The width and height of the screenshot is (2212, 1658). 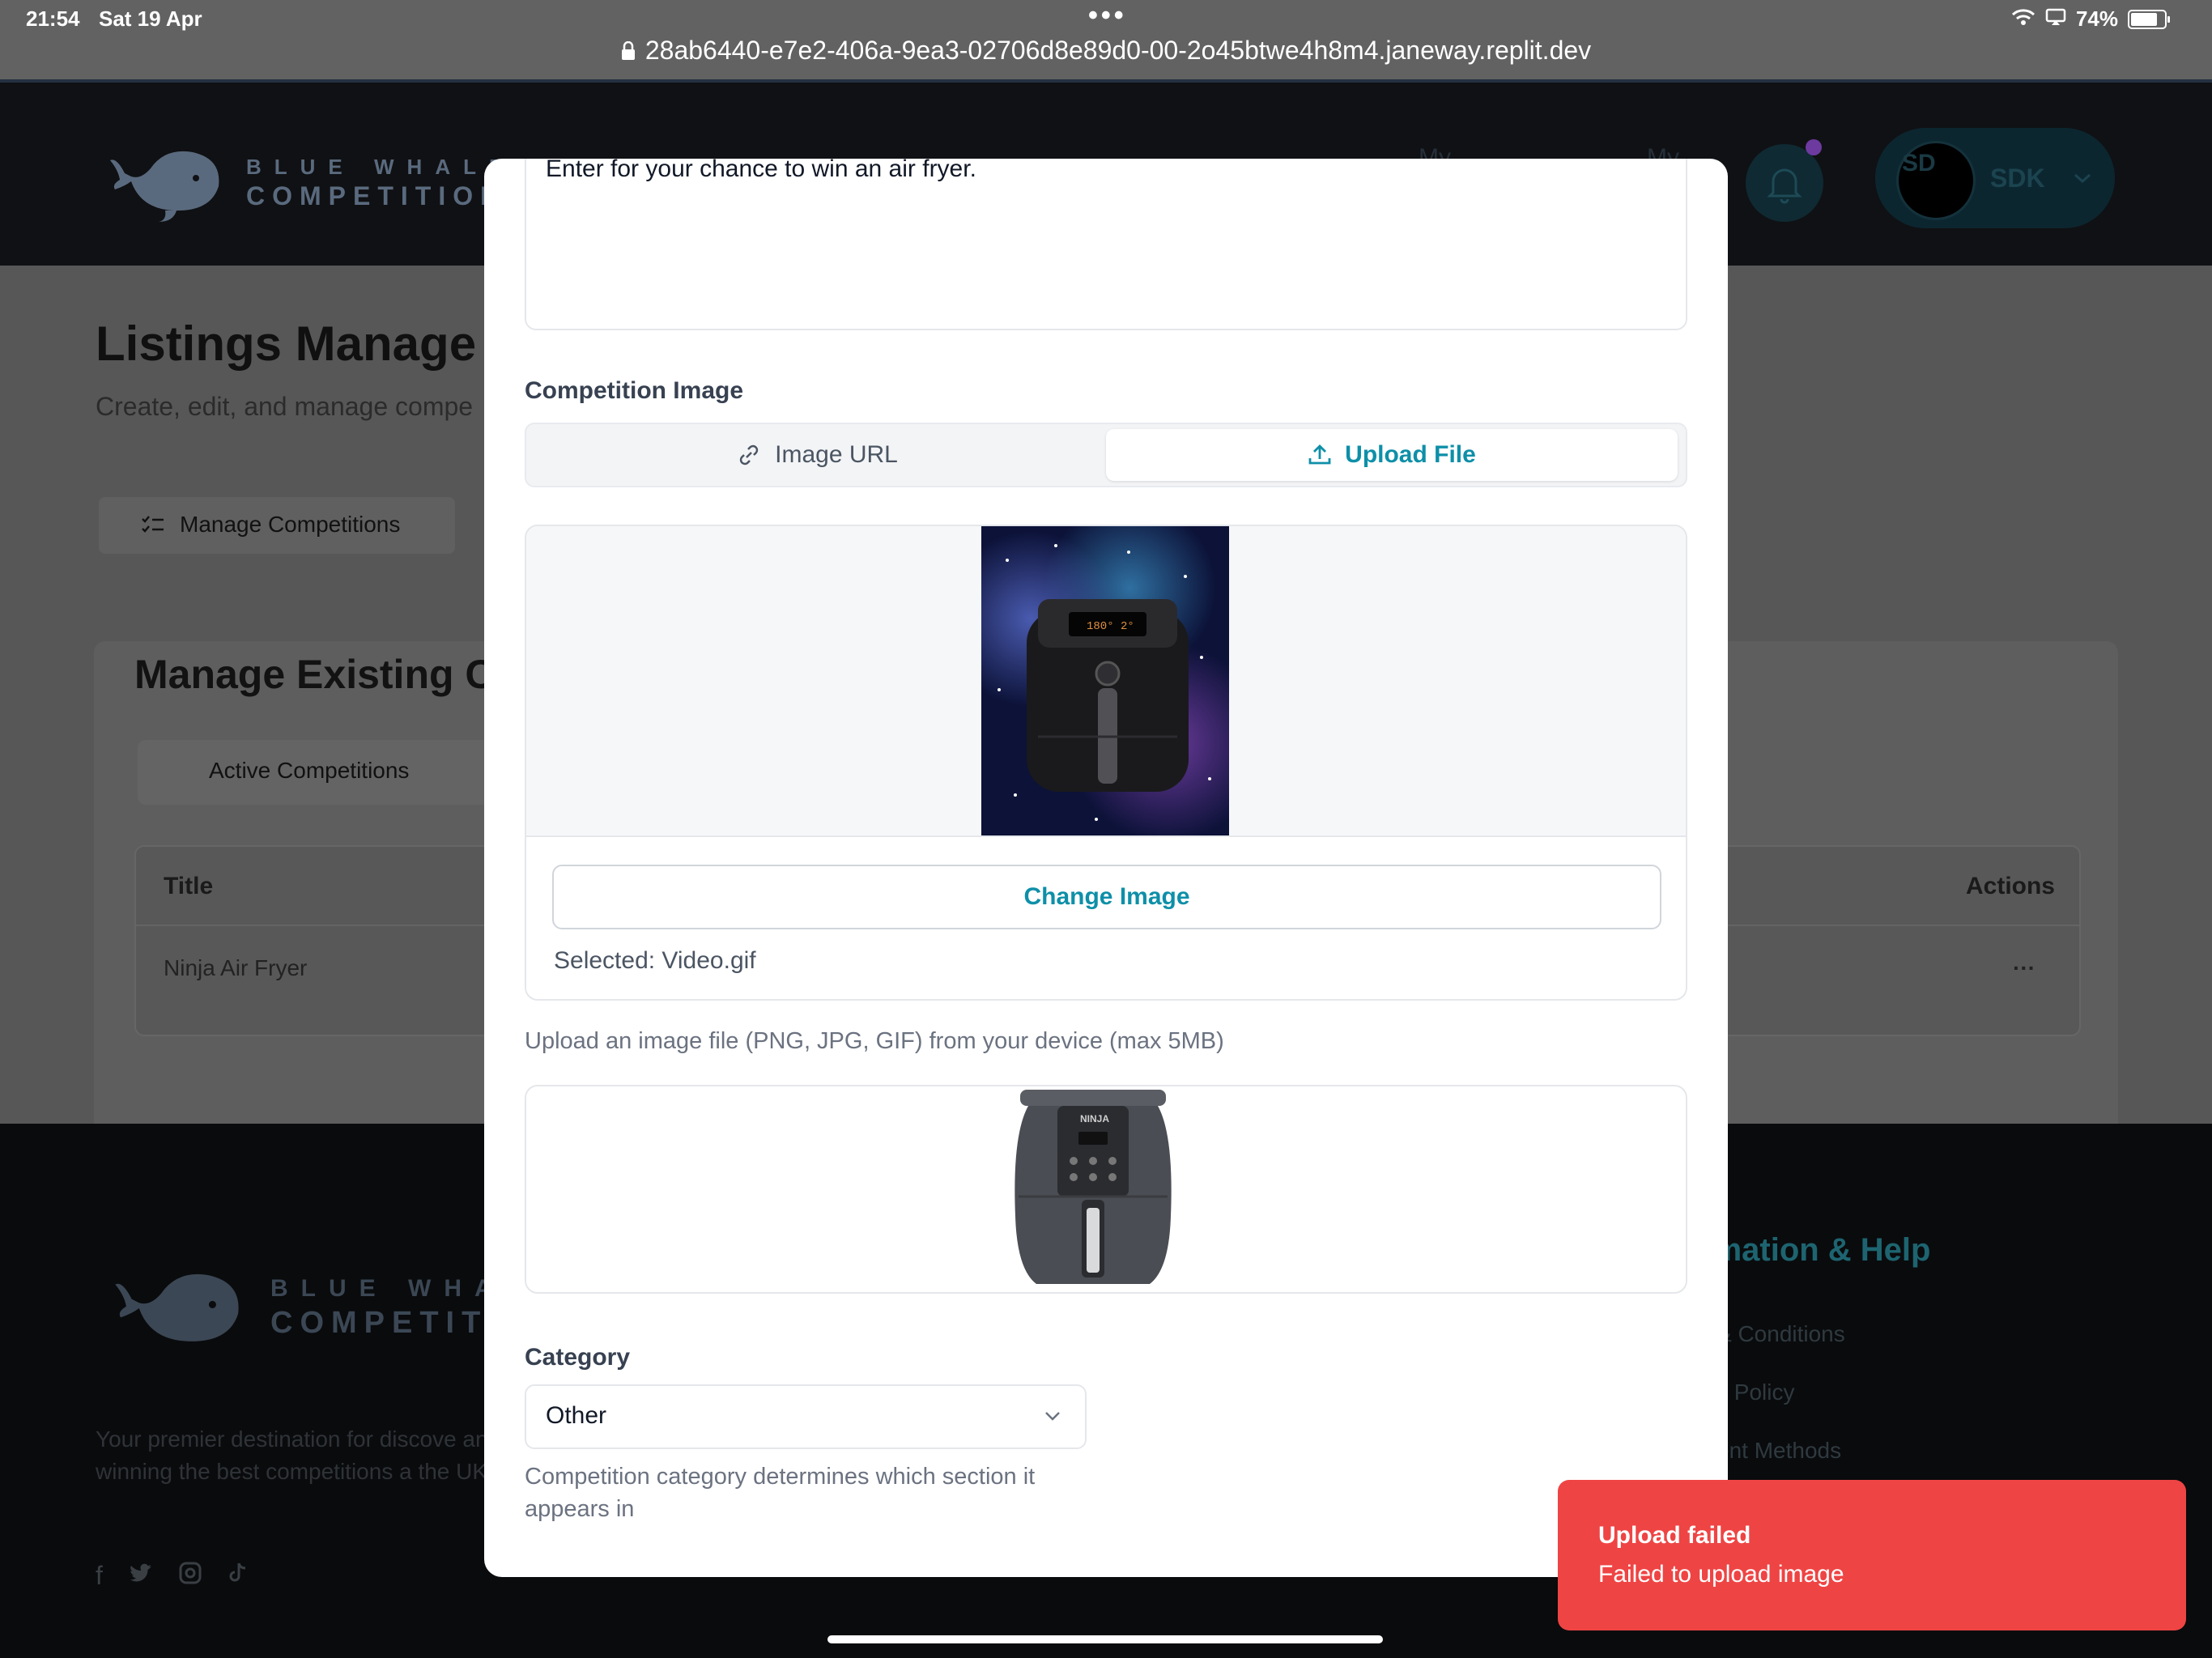 What do you see at coordinates (2023, 19) in the screenshot?
I see `wifi-icon` at bounding box center [2023, 19].